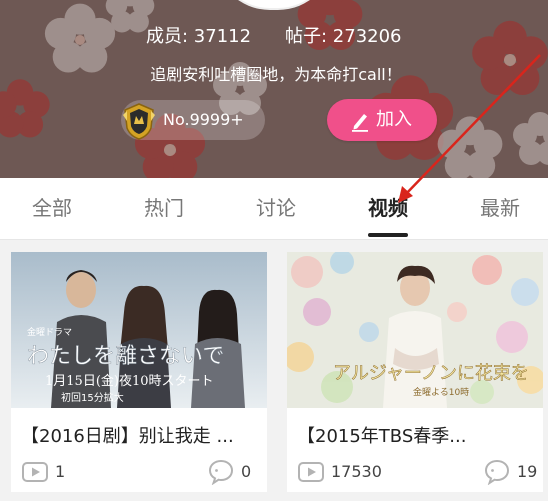 This screenshot has width=548, height=501. I want to click on tab-label: 讨论, so click(276, 208).